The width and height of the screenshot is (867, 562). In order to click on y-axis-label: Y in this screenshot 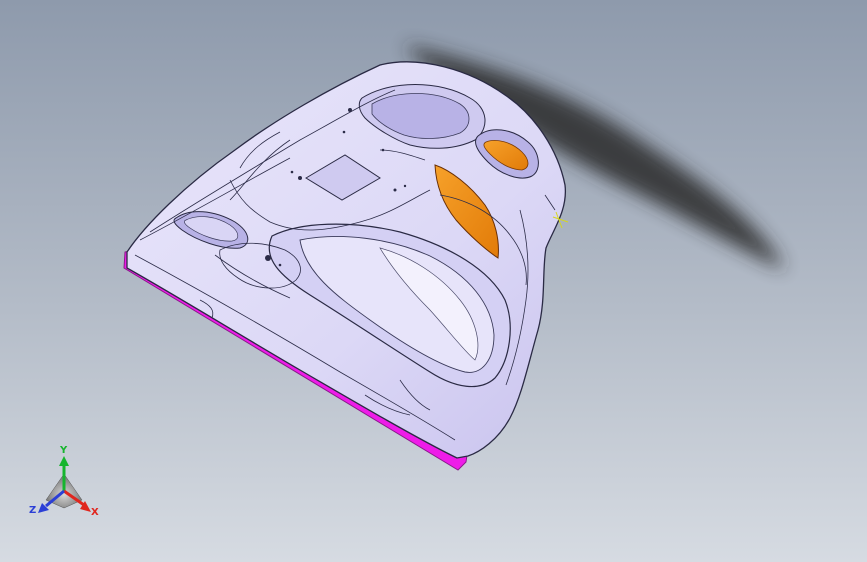, I will do `click(64, 450)`.